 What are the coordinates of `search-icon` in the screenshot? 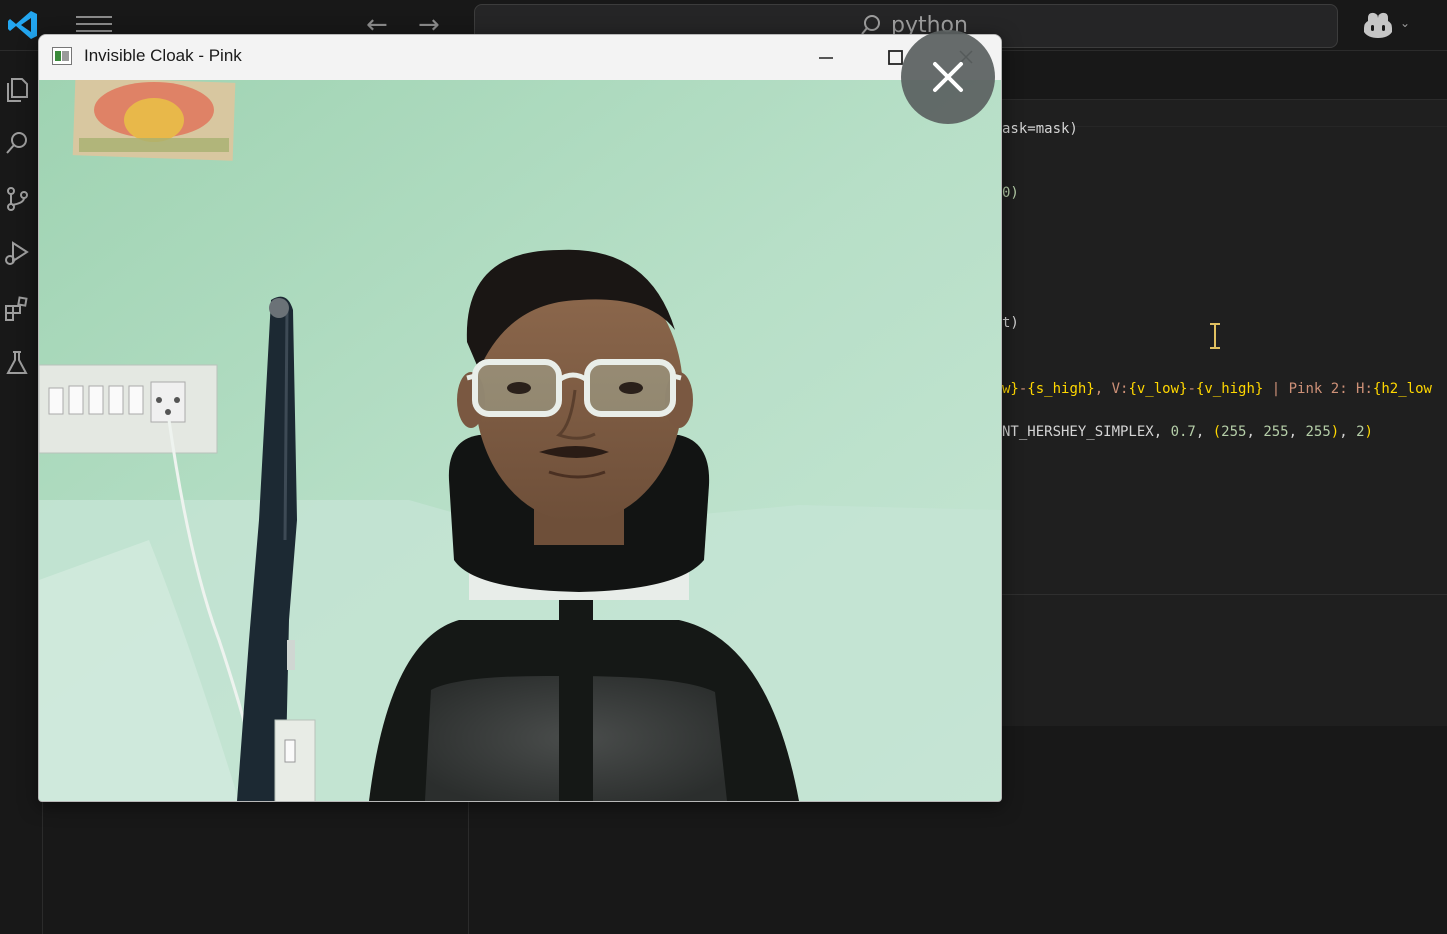 It's located at (17, 143).